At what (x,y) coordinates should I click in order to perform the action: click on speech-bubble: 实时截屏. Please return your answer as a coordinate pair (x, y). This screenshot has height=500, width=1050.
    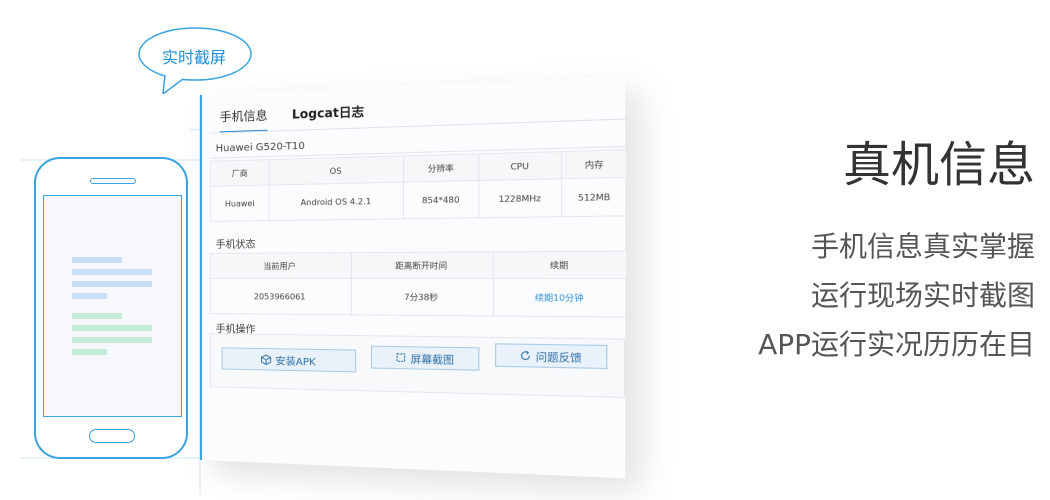
    Looking at the image, I should click on (194, 58).